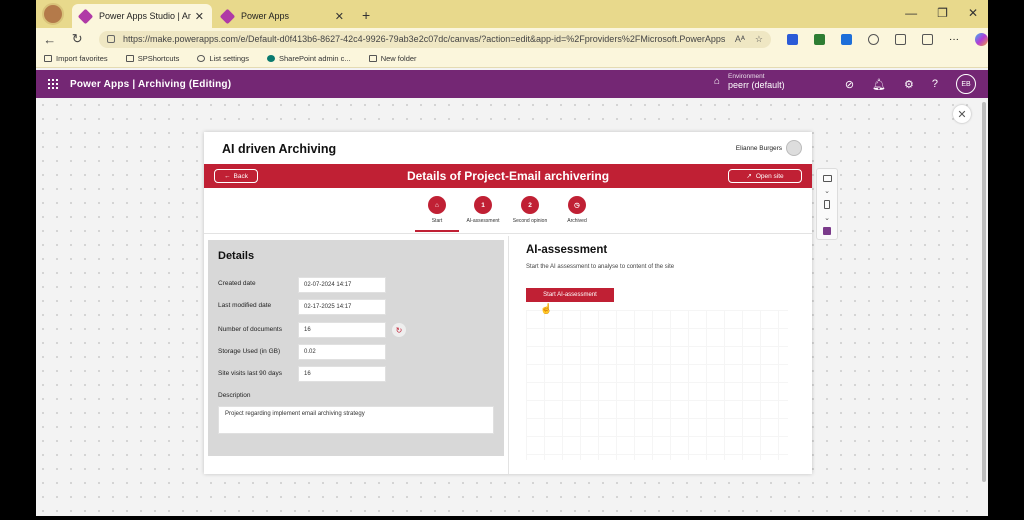 This screenshot has height=520, width=1024. What do you see at coordinates (567, 250) in the screenshot?
I see `assessment-heading: AI-assessment` at bounding box center [567, 250].